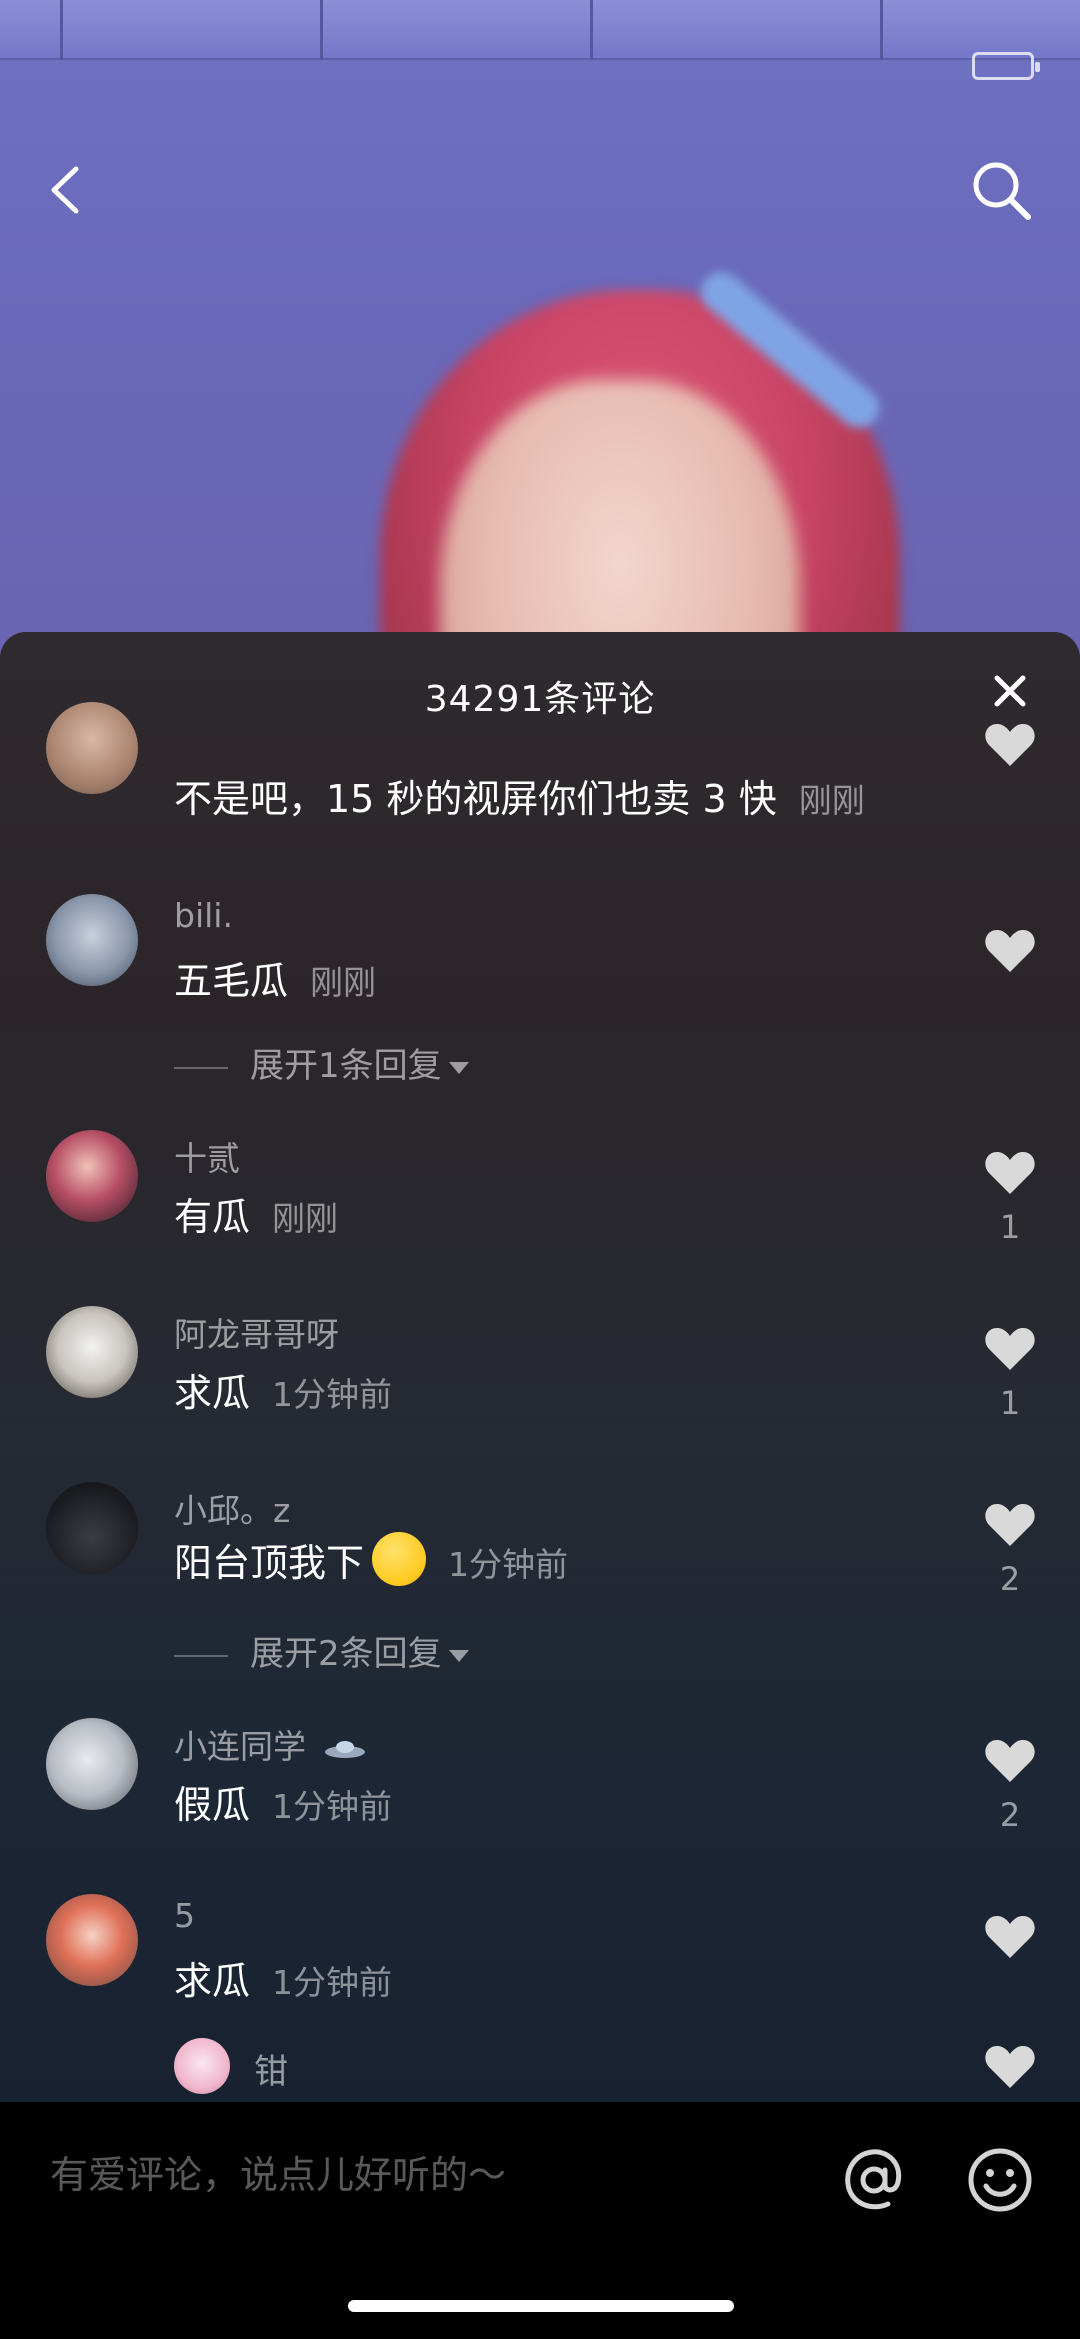  Describe the element at coordinates (275, 981) in the screenshot. I see `comment-text: 五毛瓜 刚刚` at that location.